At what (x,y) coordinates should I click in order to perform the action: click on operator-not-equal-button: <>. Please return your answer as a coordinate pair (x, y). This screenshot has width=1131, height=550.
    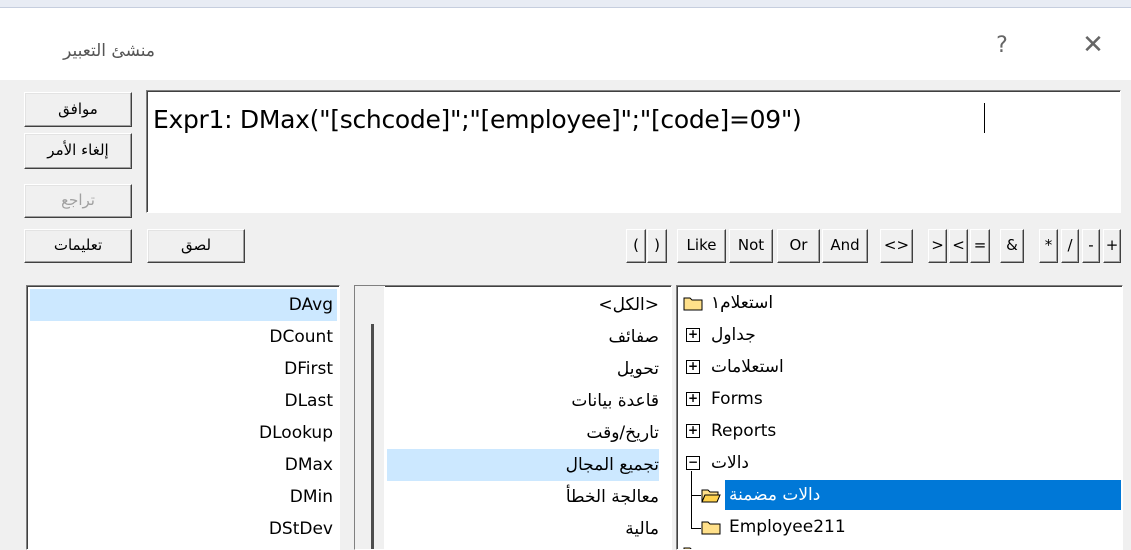
    Looking at the image, I should click on (896, 246).